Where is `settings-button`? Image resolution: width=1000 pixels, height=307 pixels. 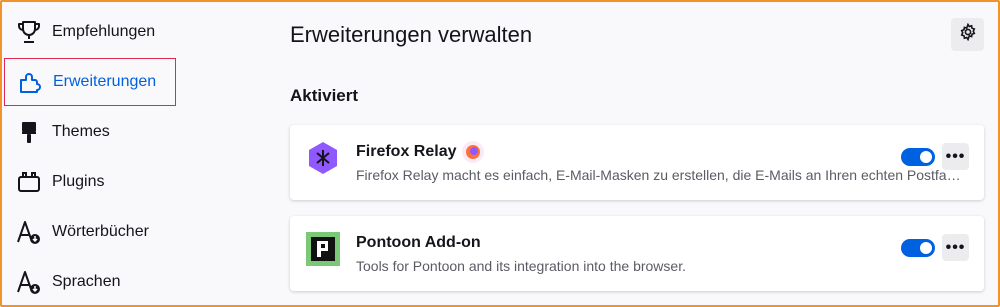
settings-button is located at coordinates (967, 34).